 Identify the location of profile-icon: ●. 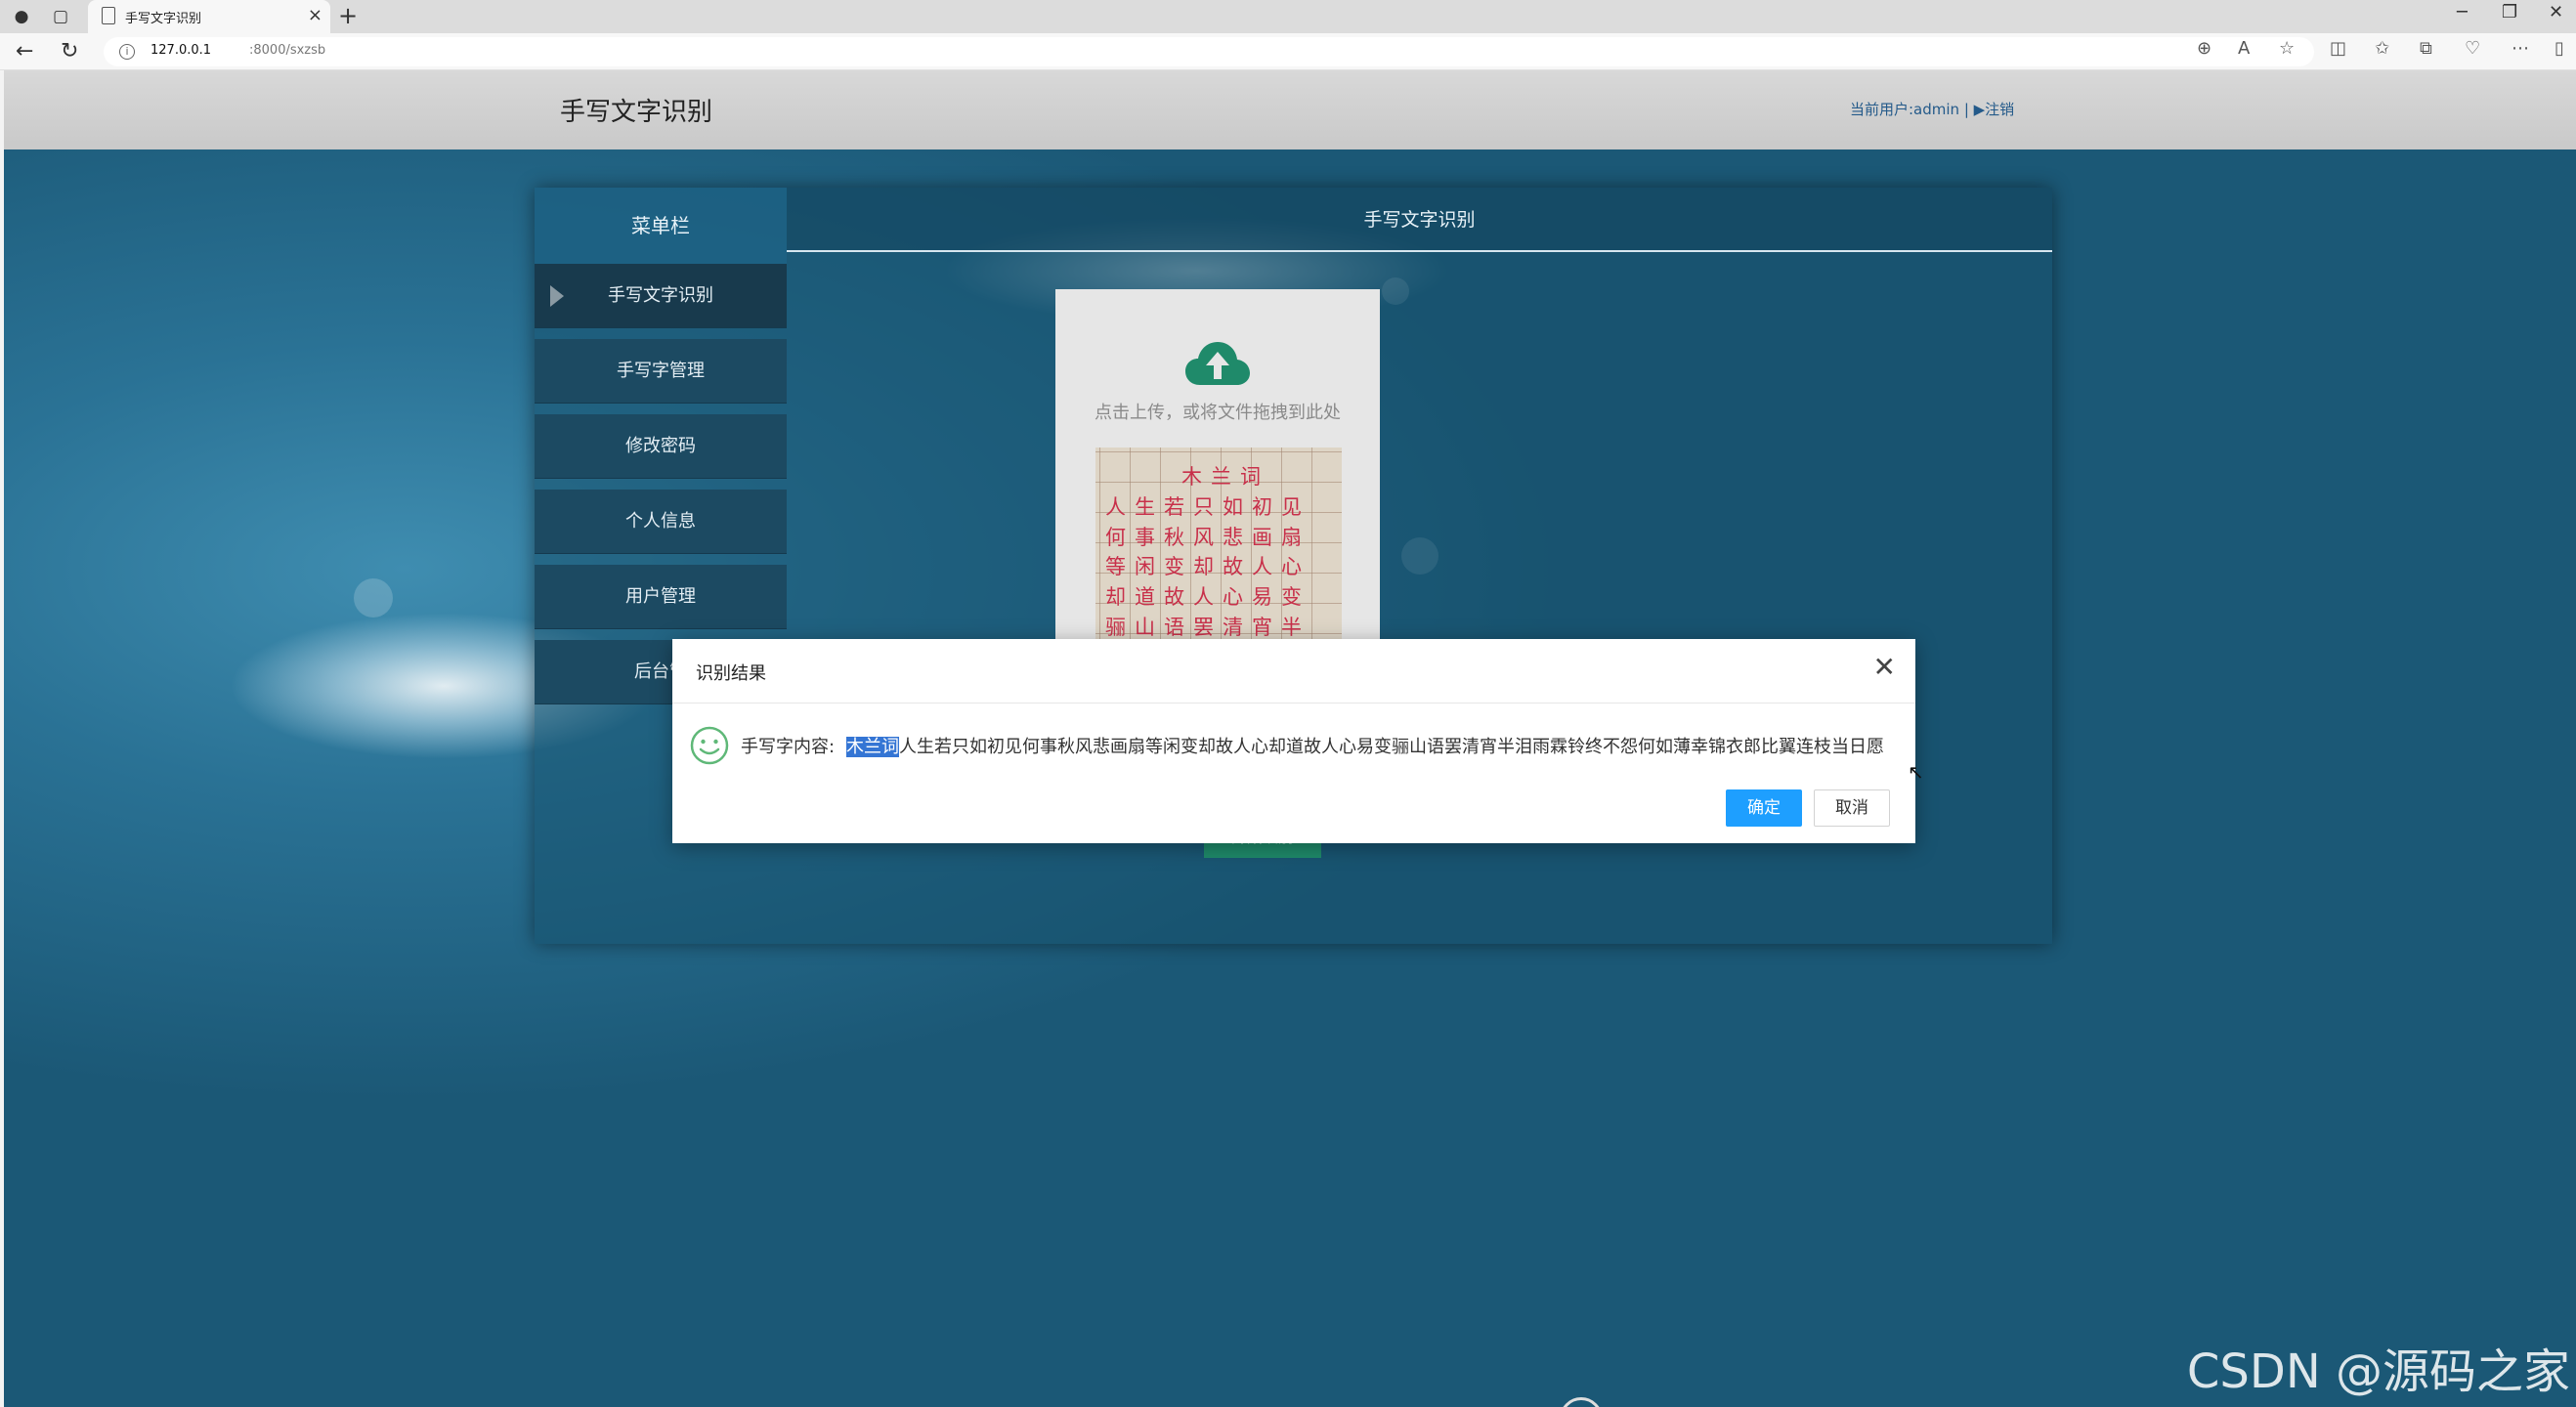
(22, 16).